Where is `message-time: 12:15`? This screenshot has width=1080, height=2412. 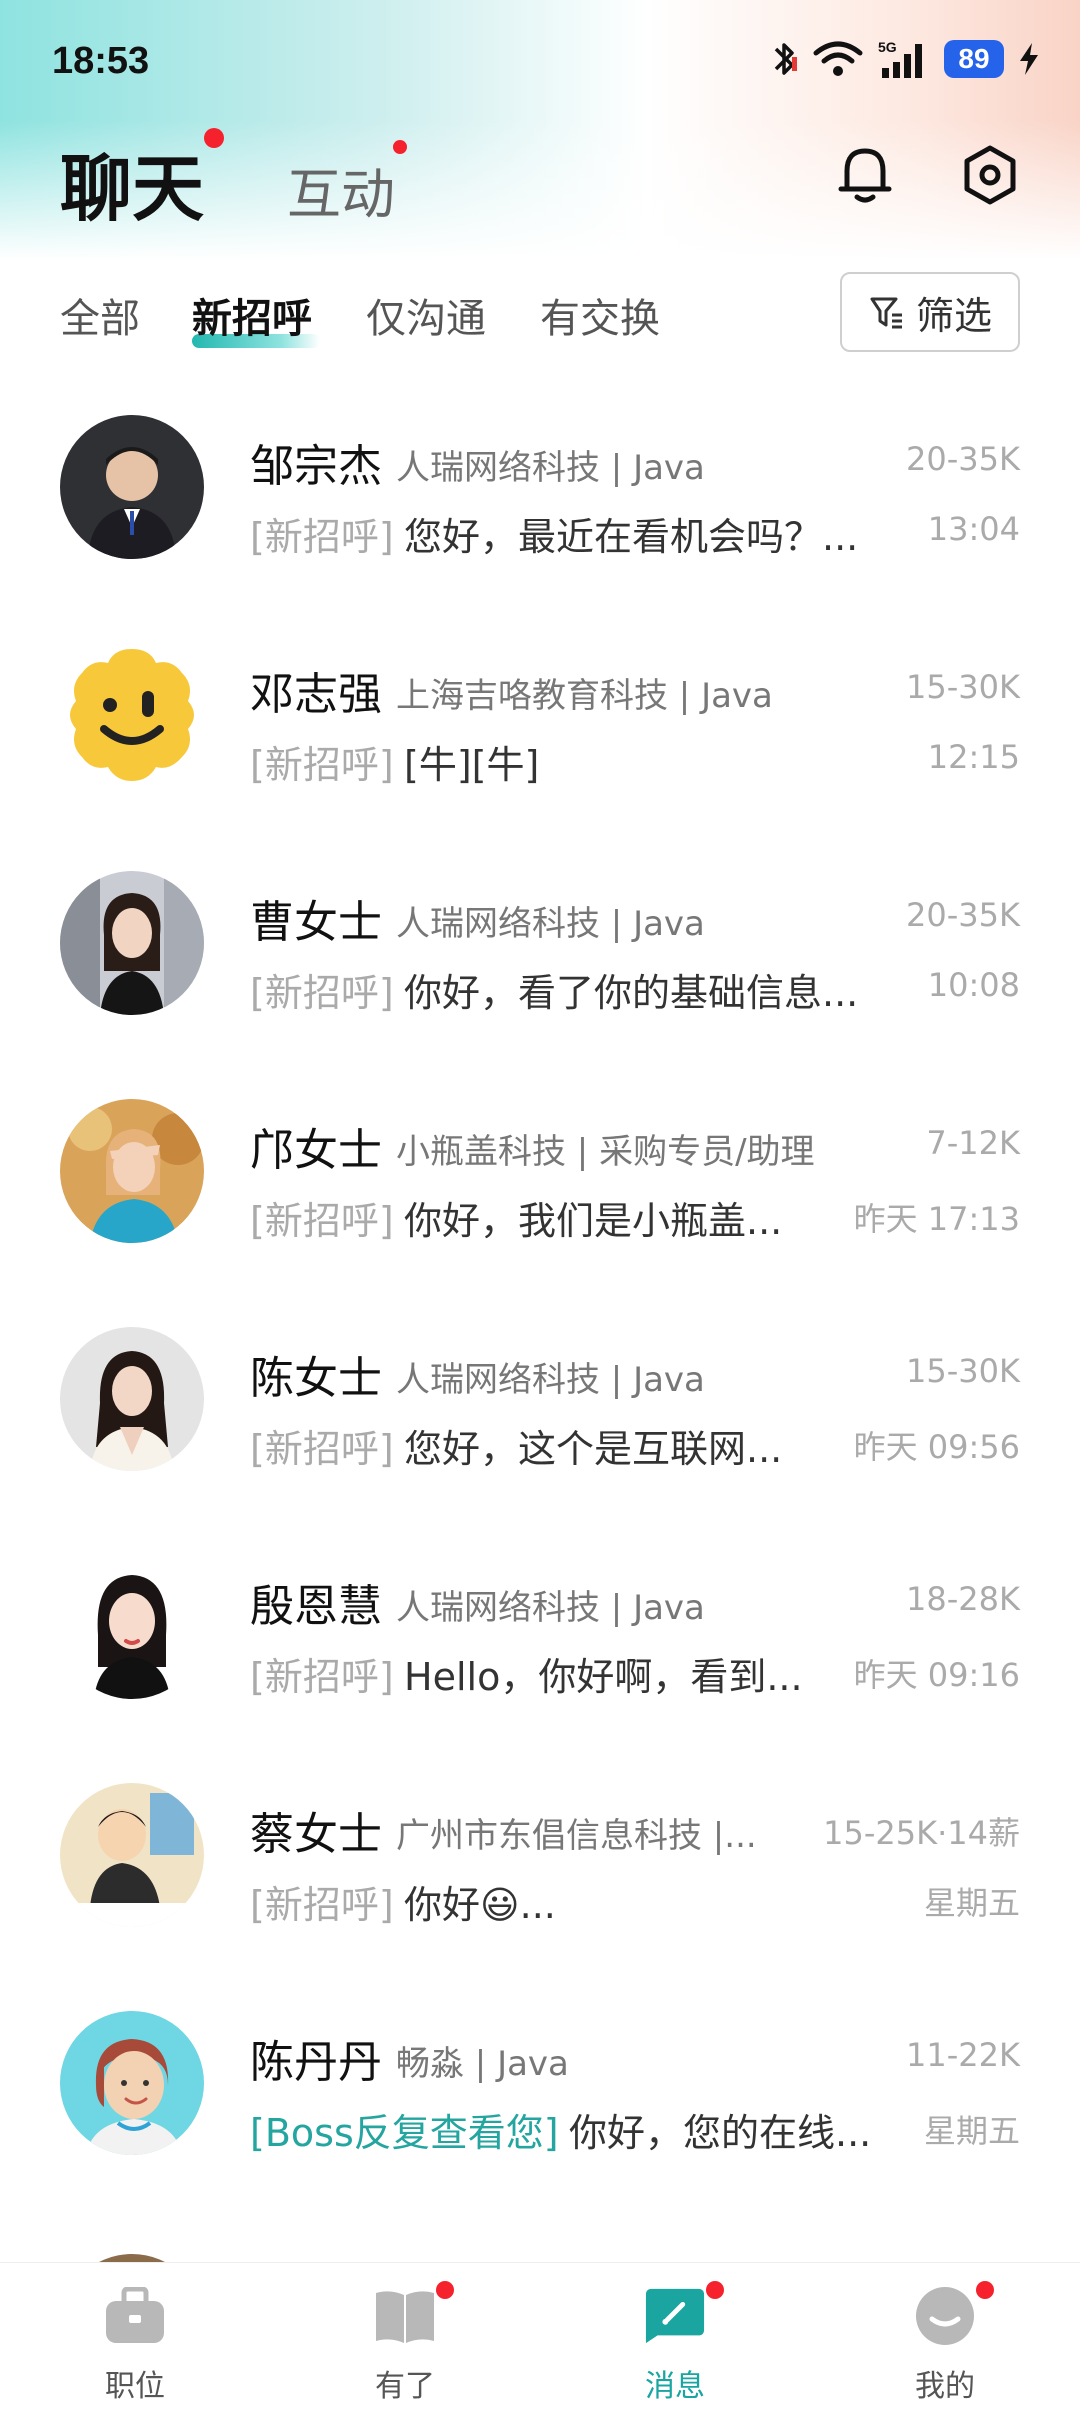
message-time: 12:15 is located at coordinates (973, 757).